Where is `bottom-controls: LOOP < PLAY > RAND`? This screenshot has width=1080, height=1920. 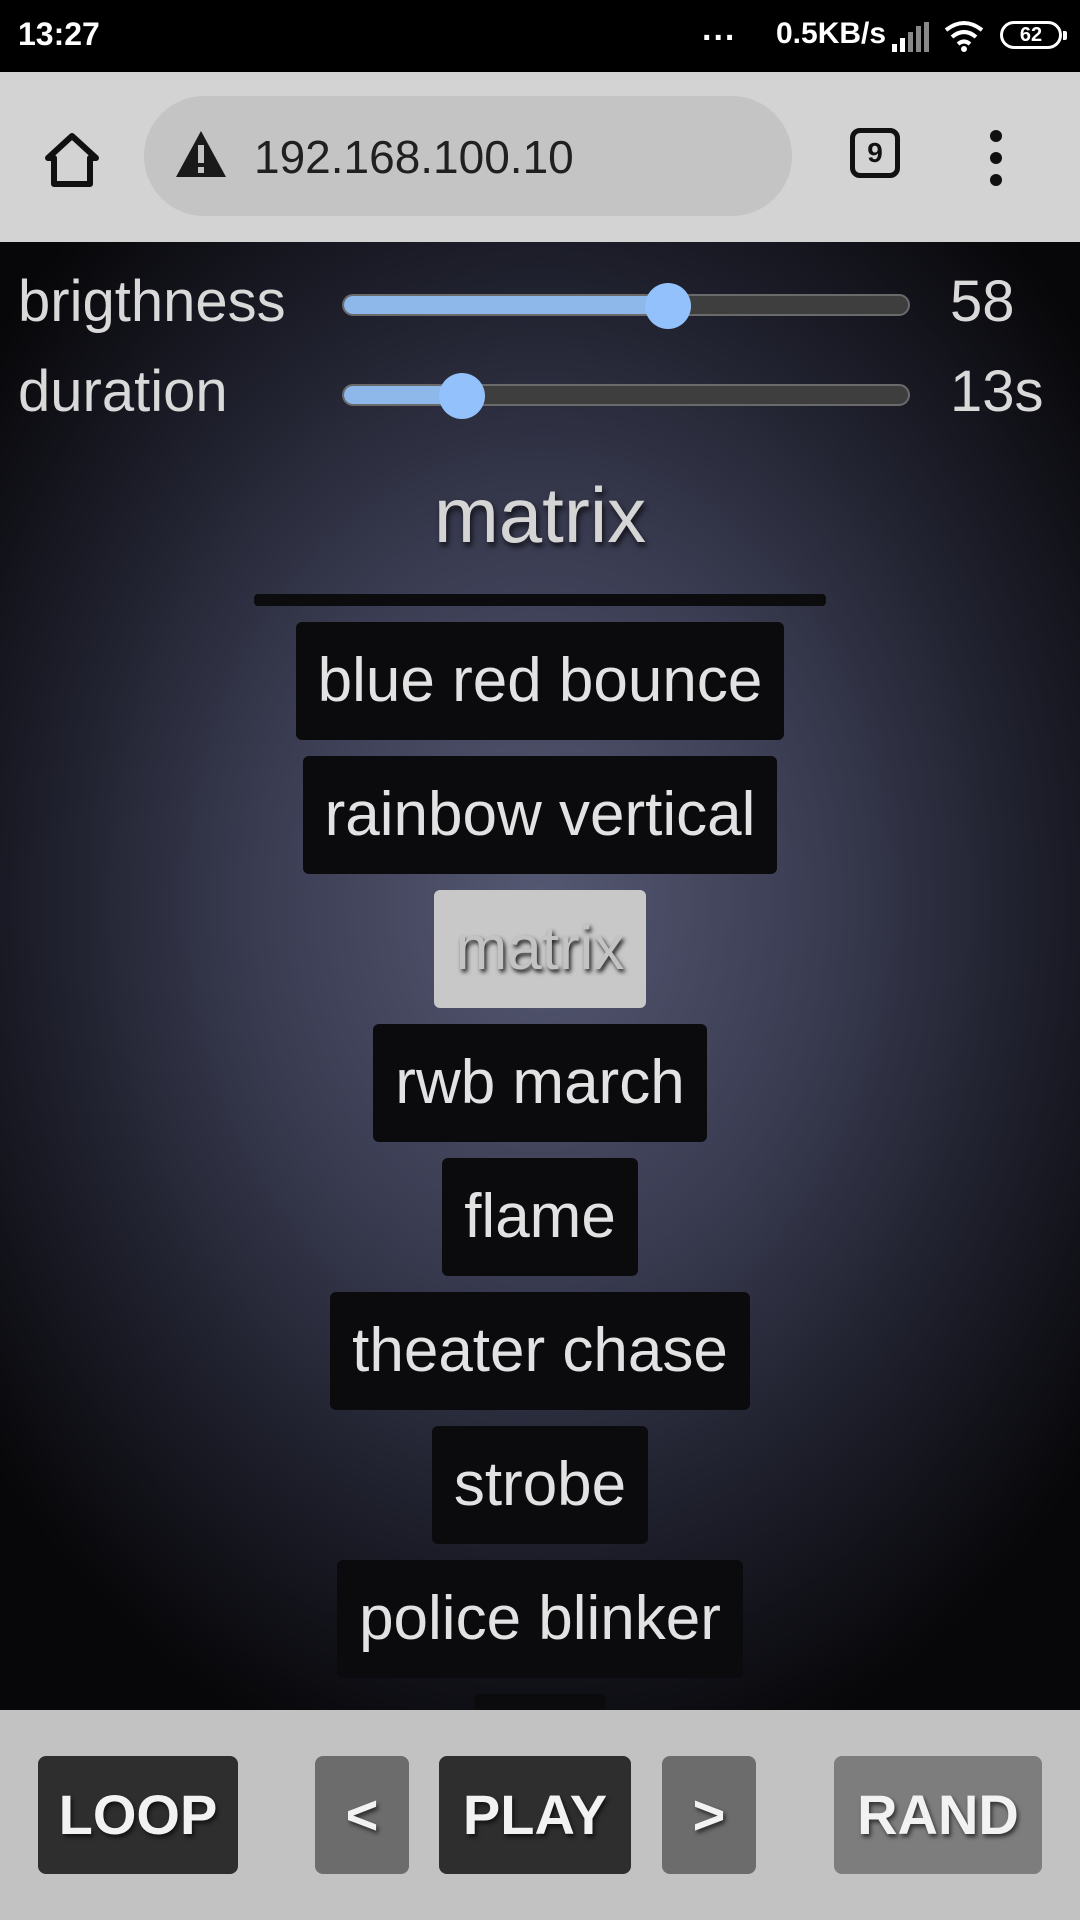 bottom-controls: LOOP < PLAY > RAND is located at coordinates (540, 1815).